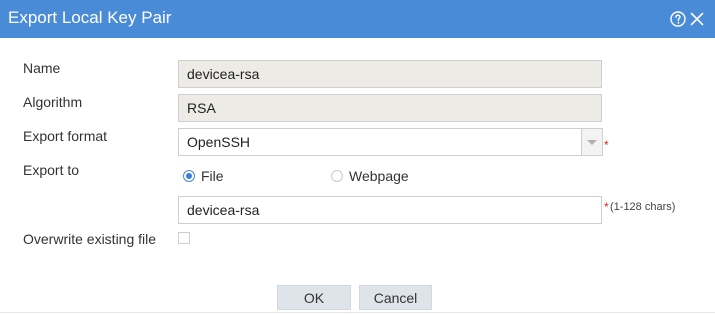  What do you see at coordinates (212, 176) in the screenshot?
I see `export-to-file-label: File` at bounding box center [212, 176].